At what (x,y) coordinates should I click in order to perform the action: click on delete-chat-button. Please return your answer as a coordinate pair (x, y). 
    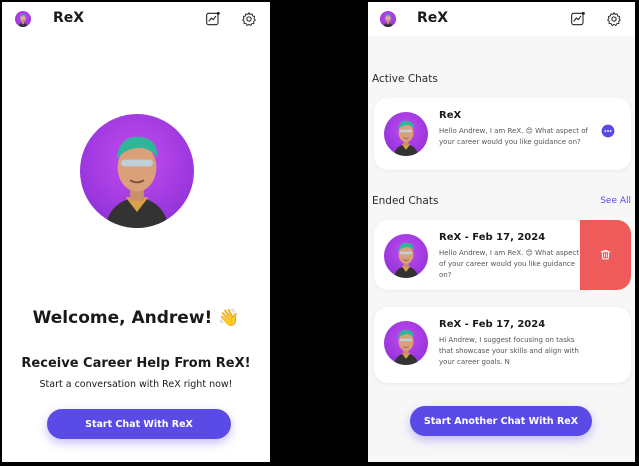
    Looking at the image, I should click on (605, 255).